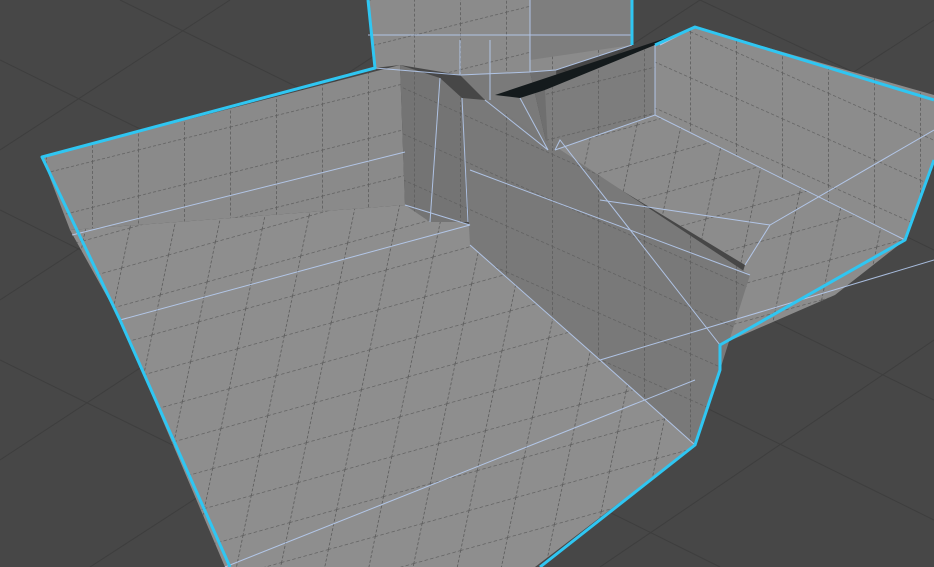  What do you see at coordinates (434, 143) in the screenshot?
I see `wall-door-jamb` at bounding box center [434, 143].